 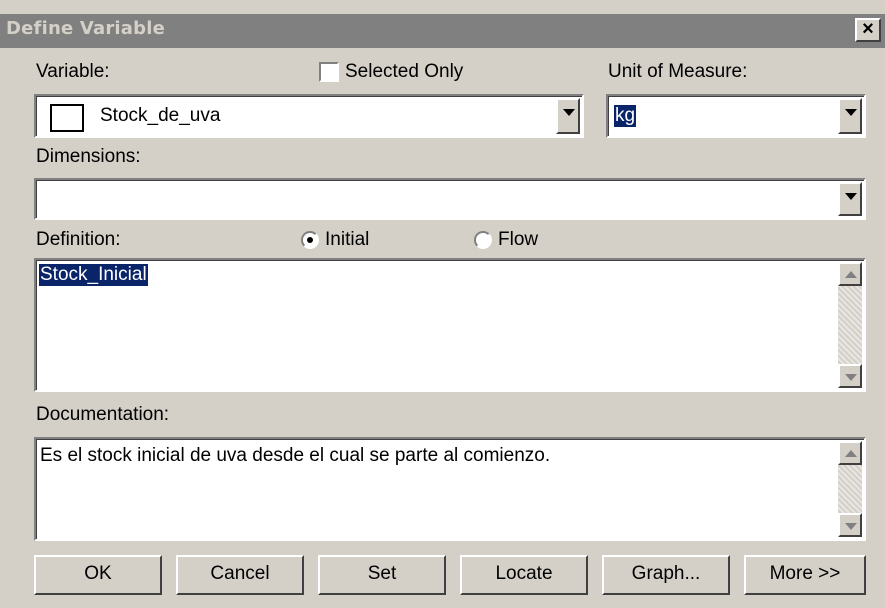 What do you see at coordinates (524, 575) in the screenshot?
I see `locate-button: Locate` at bounding box center [524, 575].